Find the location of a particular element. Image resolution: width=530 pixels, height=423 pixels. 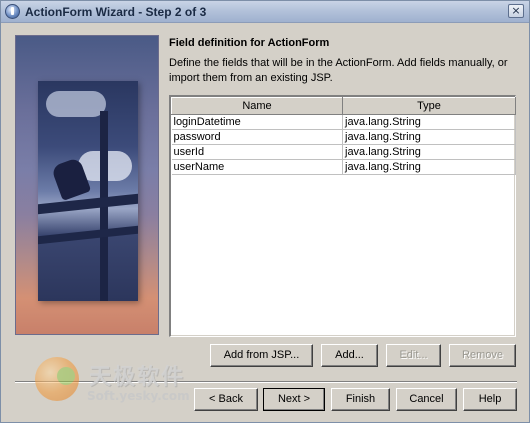

table-row: password java.lang.String is located at coordinates (343, 137).